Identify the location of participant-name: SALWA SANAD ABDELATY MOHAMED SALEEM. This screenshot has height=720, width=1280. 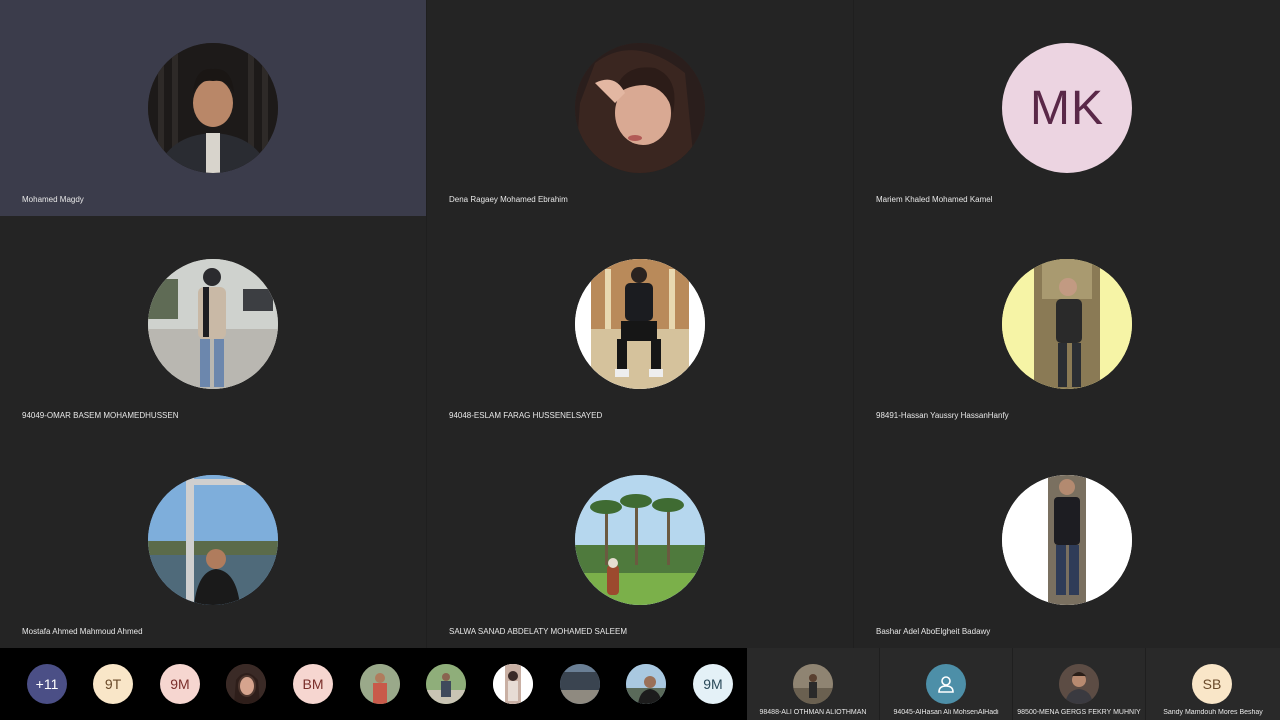
(538, 631).